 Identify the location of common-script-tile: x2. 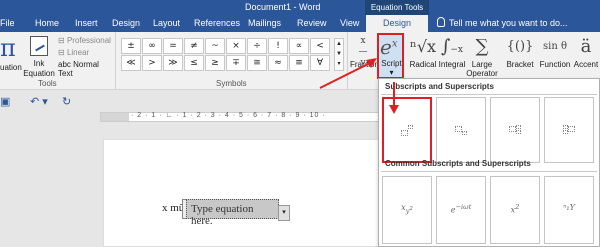
(515, 210).